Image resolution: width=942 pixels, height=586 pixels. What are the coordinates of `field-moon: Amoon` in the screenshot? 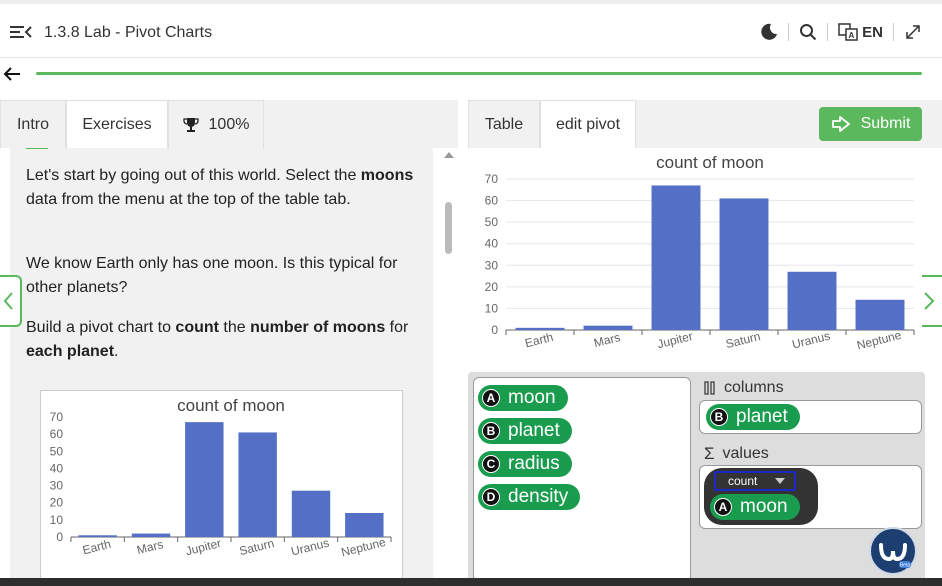 It's located at (523, 398).